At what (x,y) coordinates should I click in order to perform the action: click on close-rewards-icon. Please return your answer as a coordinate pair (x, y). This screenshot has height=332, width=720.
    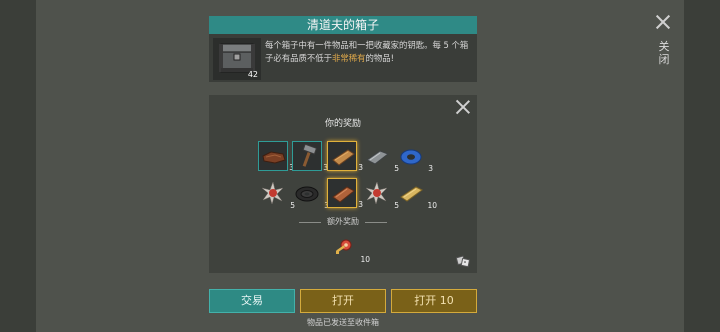
    Looking at the image, I should click on (463, 107).